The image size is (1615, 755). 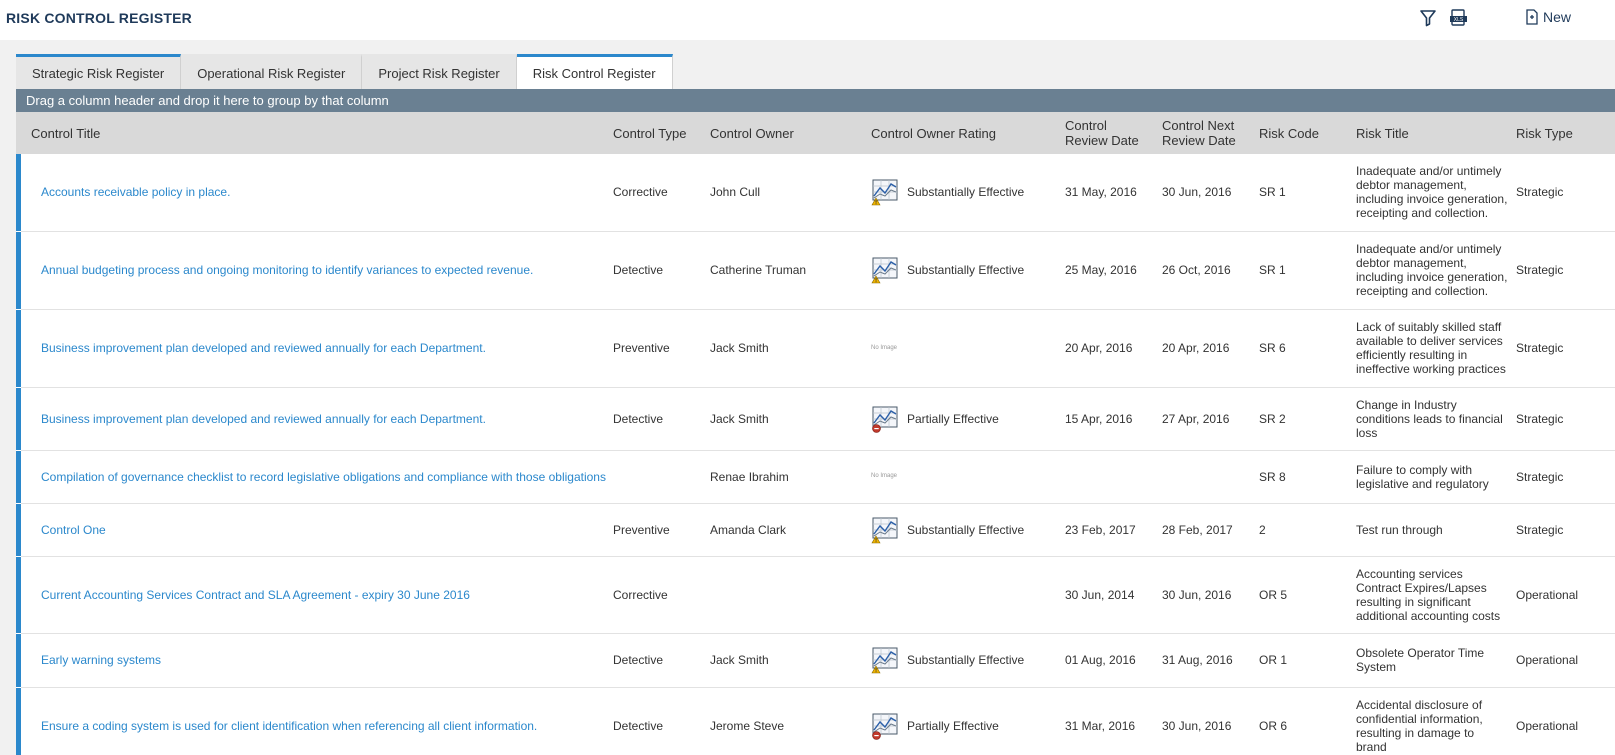 What do you see at coordinates (885, 726) in the screenshot?
I see `rating-chart-stop-icon` at bounding box center [885, 726].